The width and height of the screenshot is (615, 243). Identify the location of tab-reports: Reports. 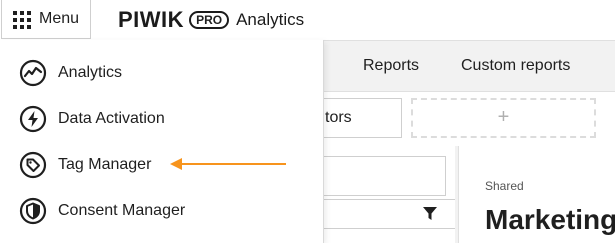
(391, 66).